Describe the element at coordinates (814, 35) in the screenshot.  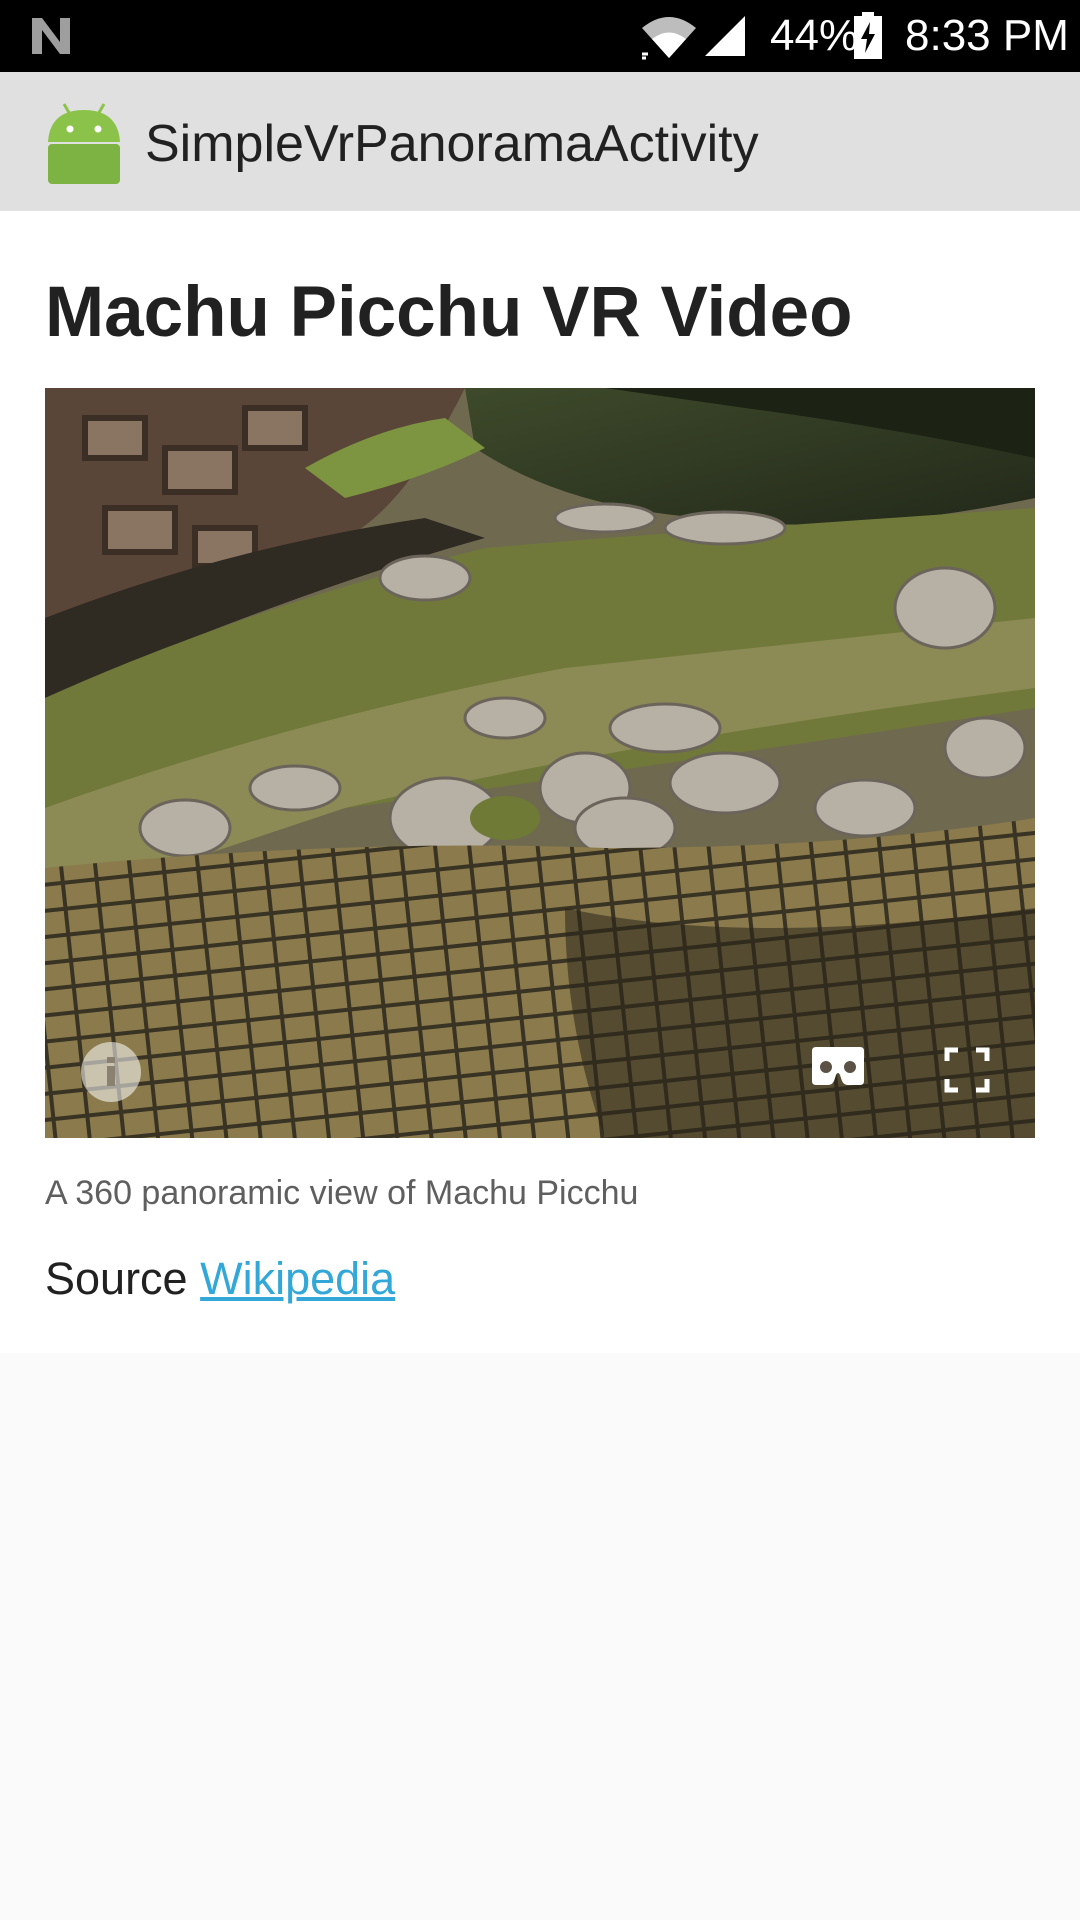
I see `battery-percent: 44%` at that location.